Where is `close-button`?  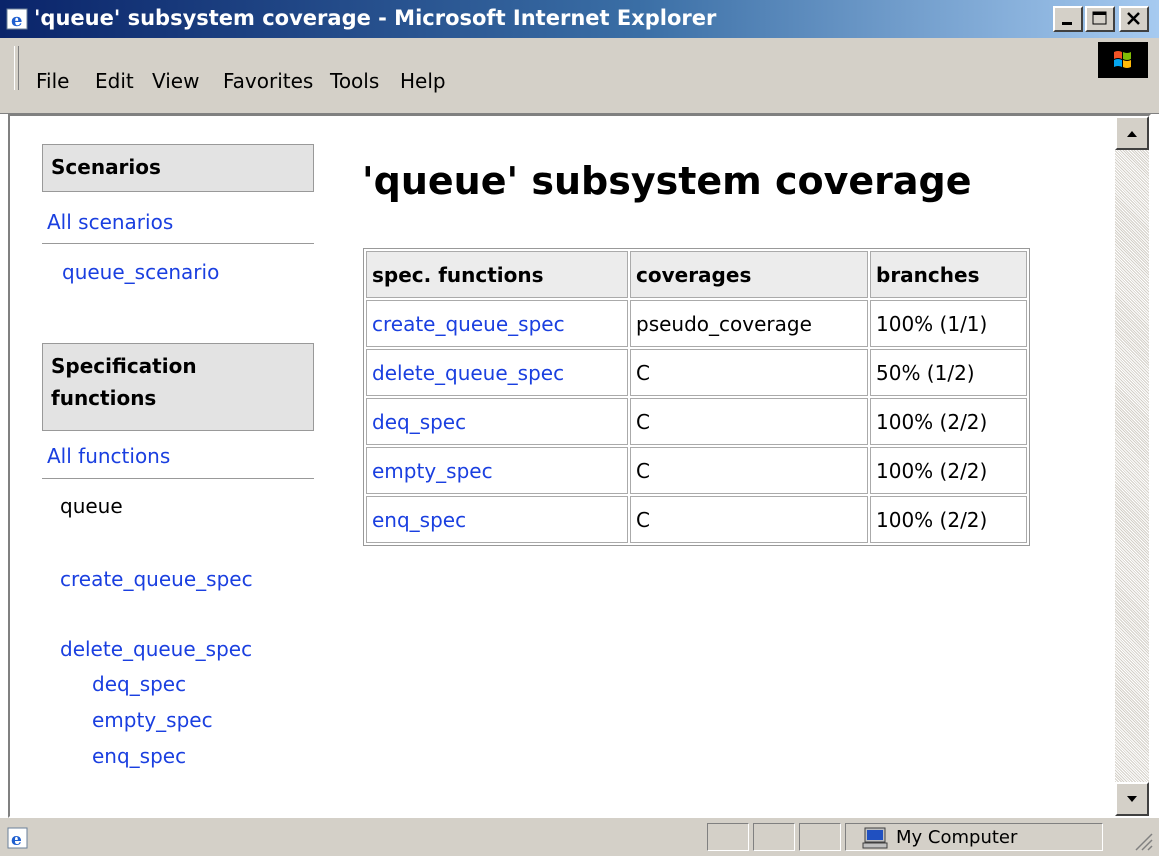 close-button is located at coordinates (1134, 19).